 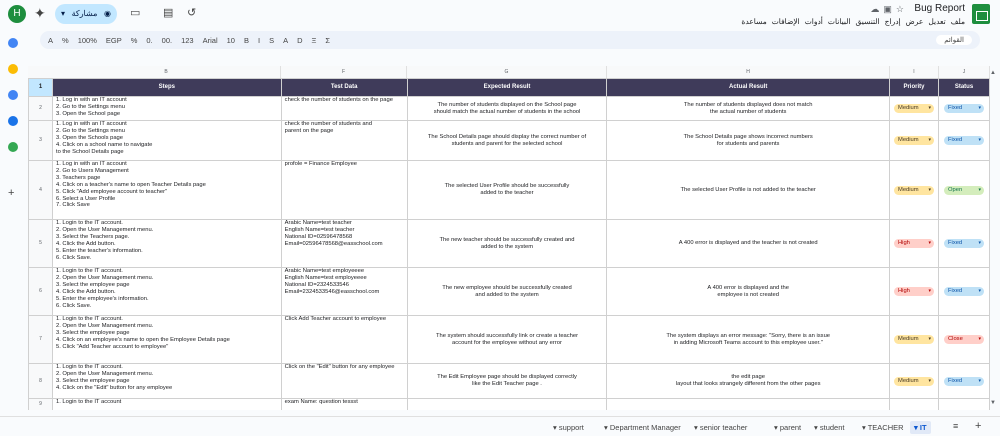 What do you see at coordinates (13, 121) in the screenshot?
I see `contacts-icon` at bounding box center [13, 121].